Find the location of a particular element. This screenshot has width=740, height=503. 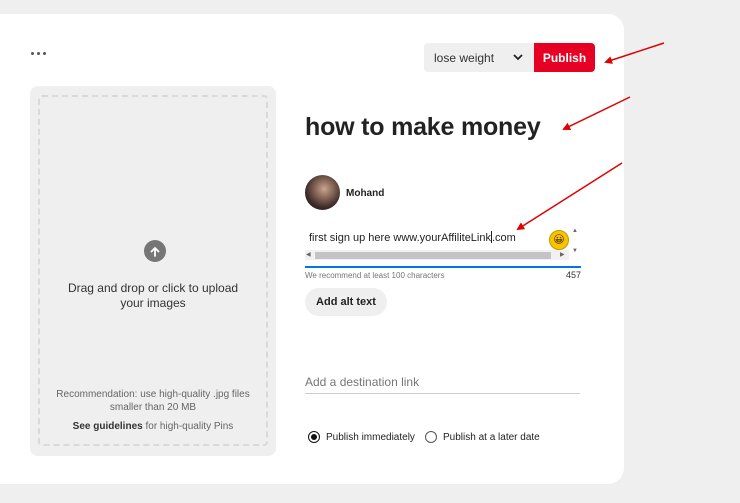

emoji-picker-icon: 😀 is located at coordinates (559, 240).